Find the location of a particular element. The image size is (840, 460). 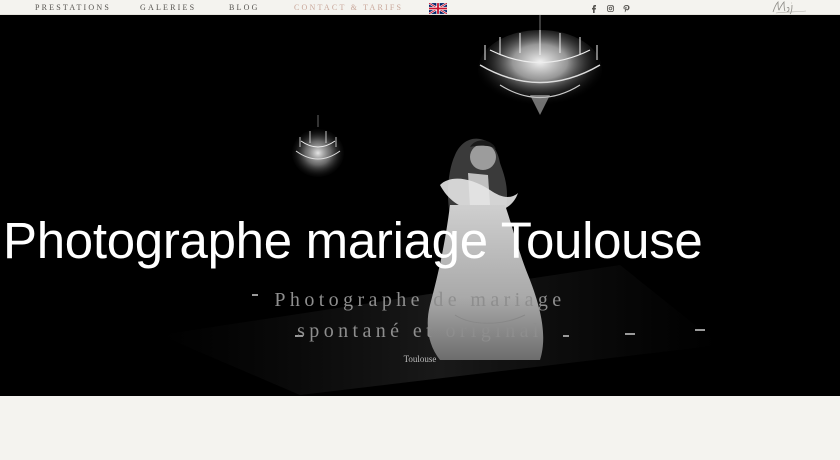

nav-item-blog: BLOG is located at coordinates (244, 7).